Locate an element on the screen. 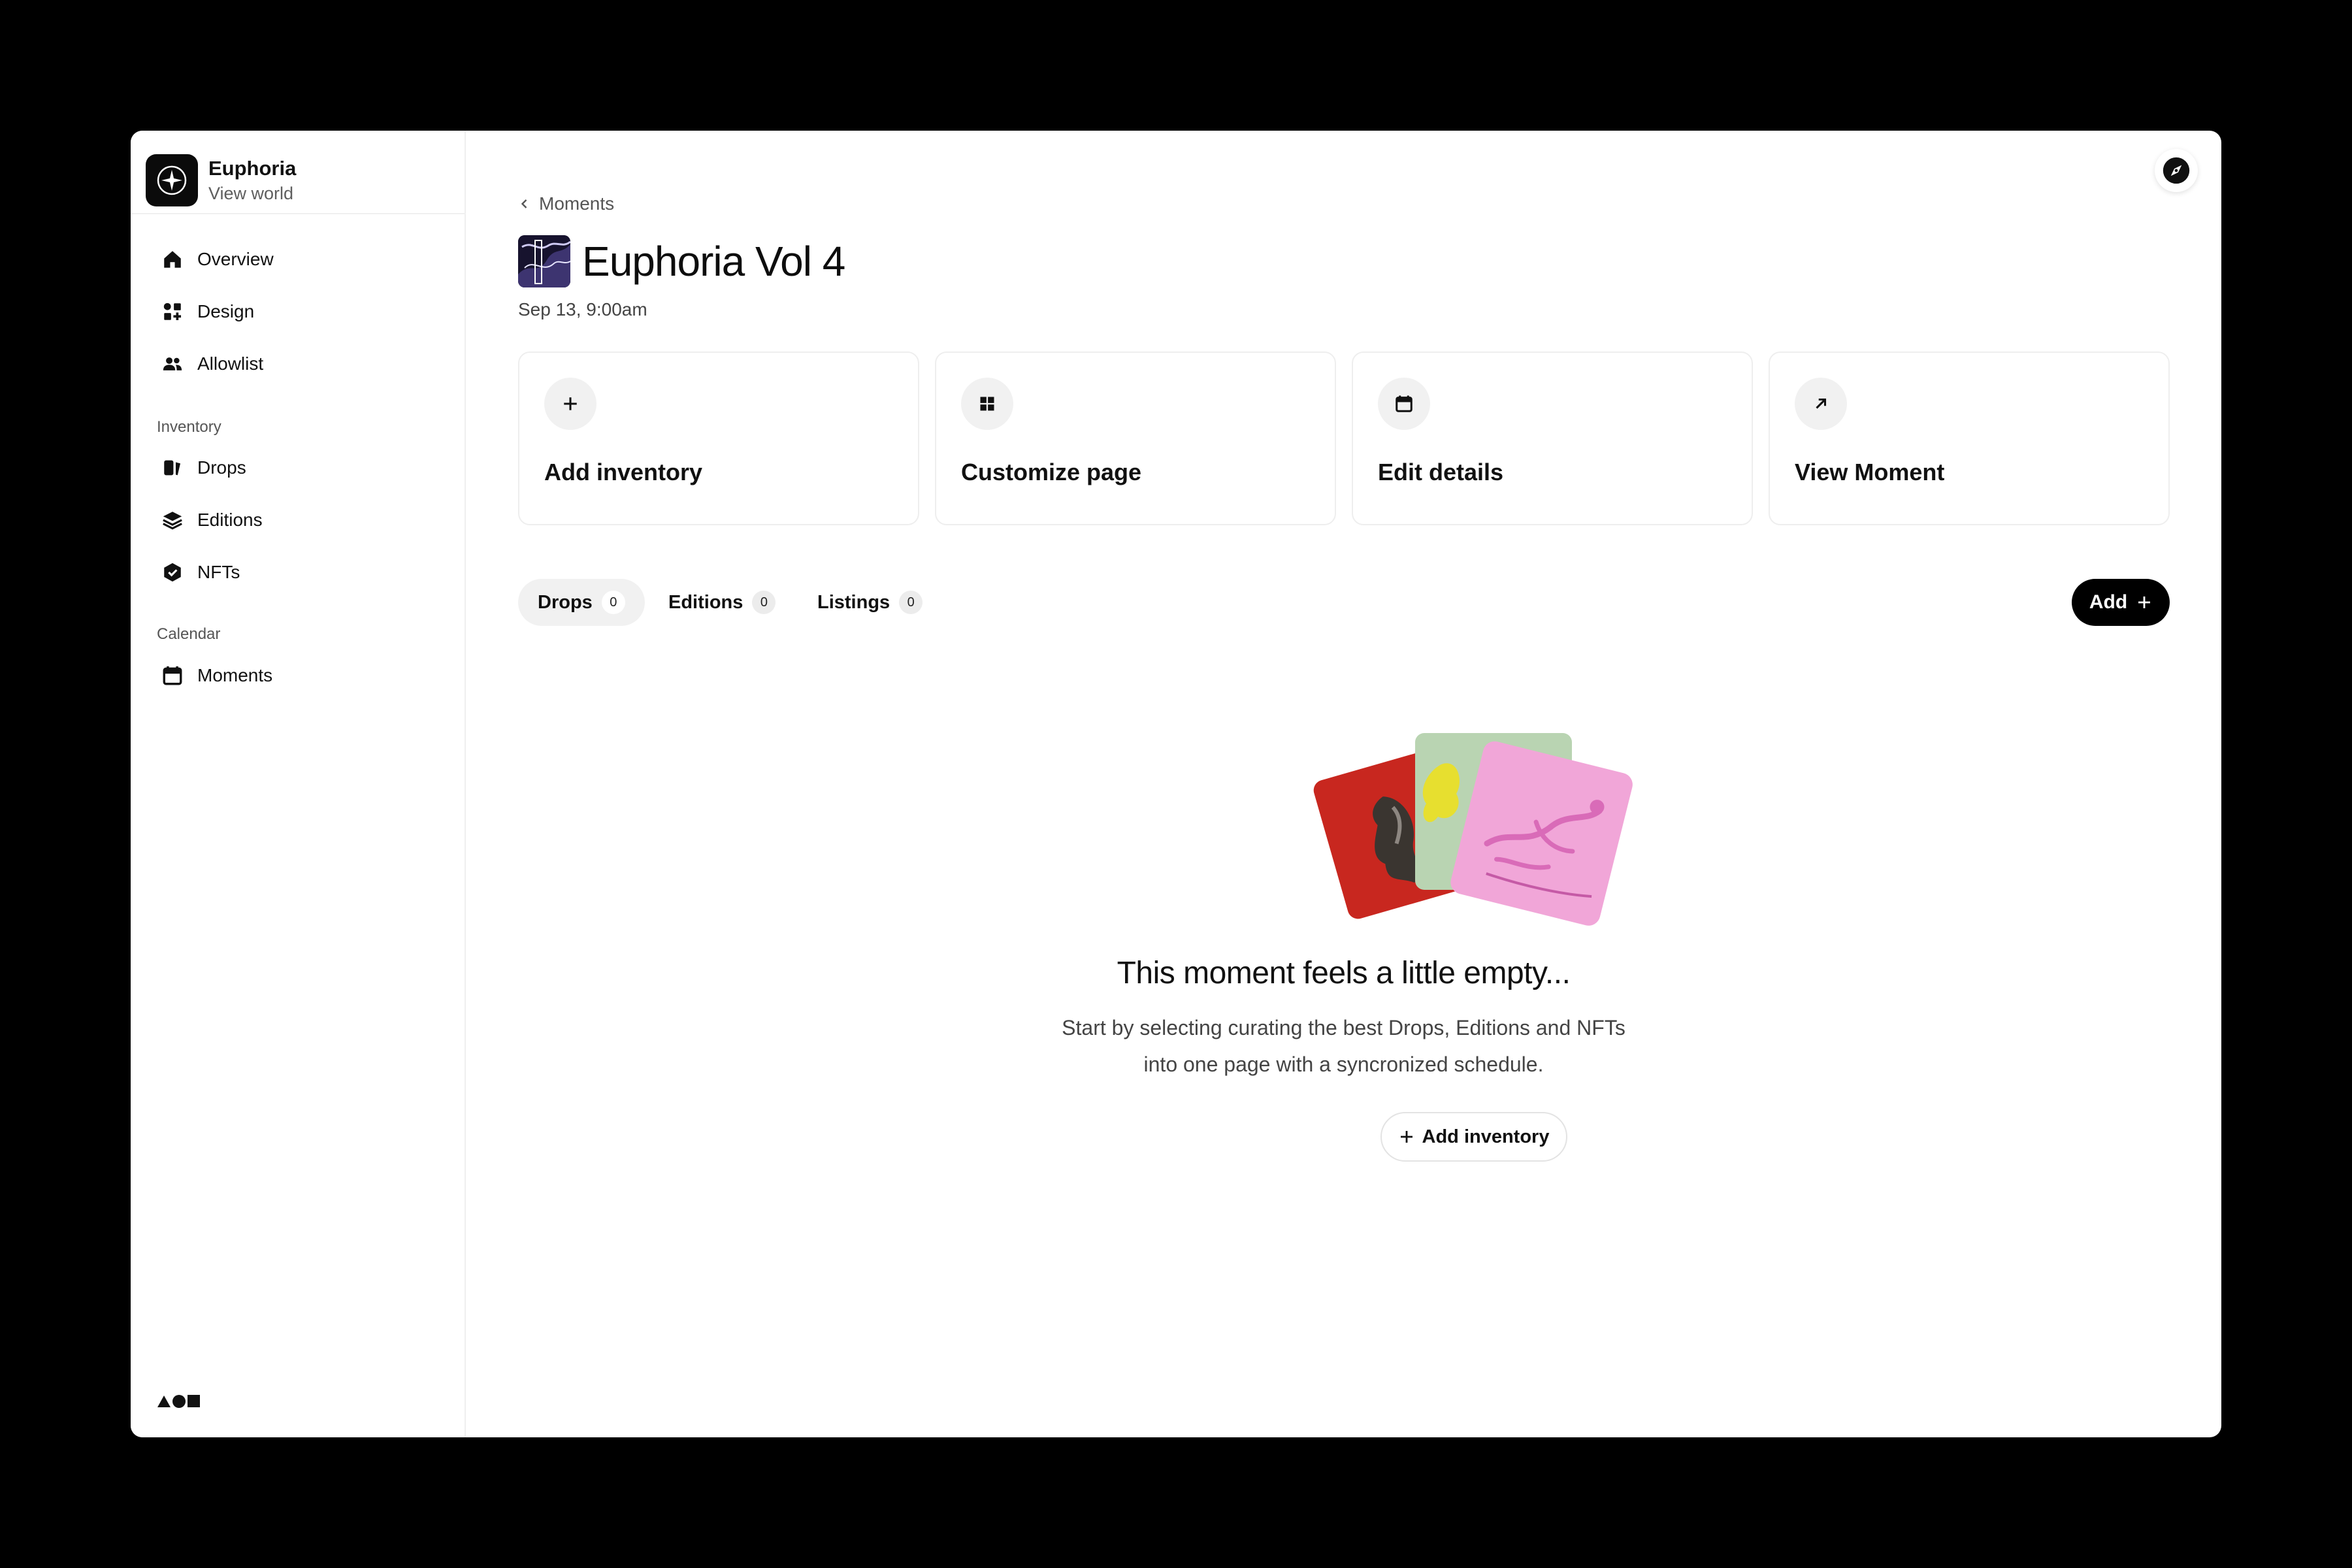  users-icon is located at coordinates (172, 364).